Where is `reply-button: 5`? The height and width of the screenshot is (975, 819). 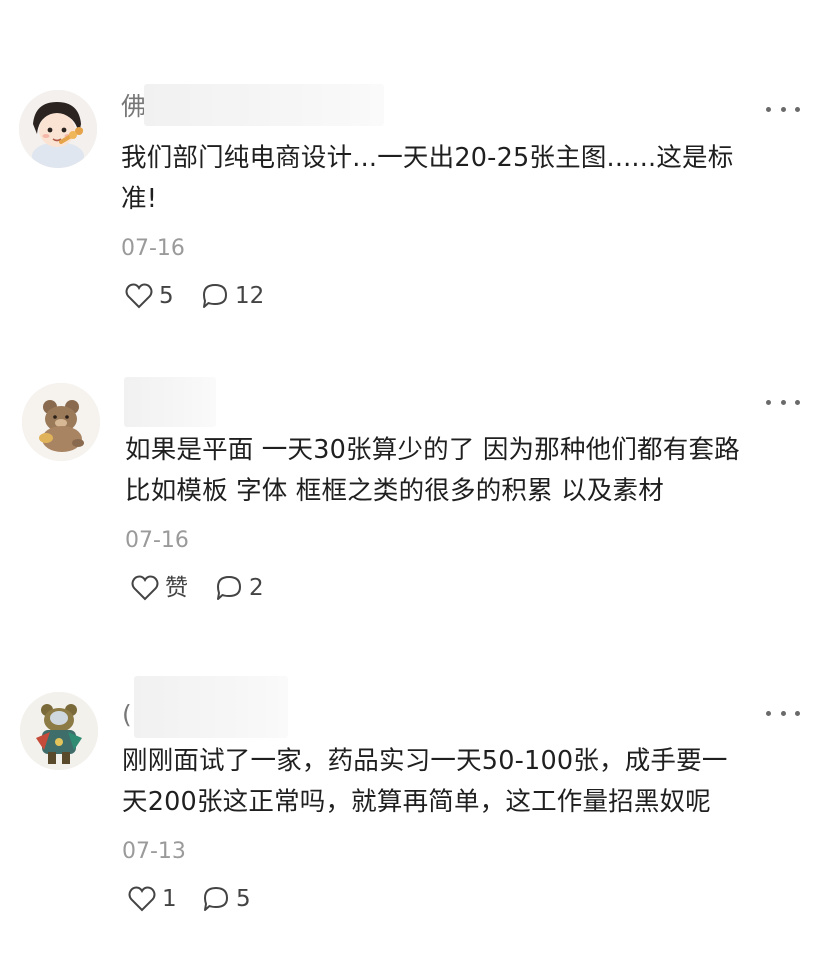
reply-button: 5 is located at coordinates (226, 899).